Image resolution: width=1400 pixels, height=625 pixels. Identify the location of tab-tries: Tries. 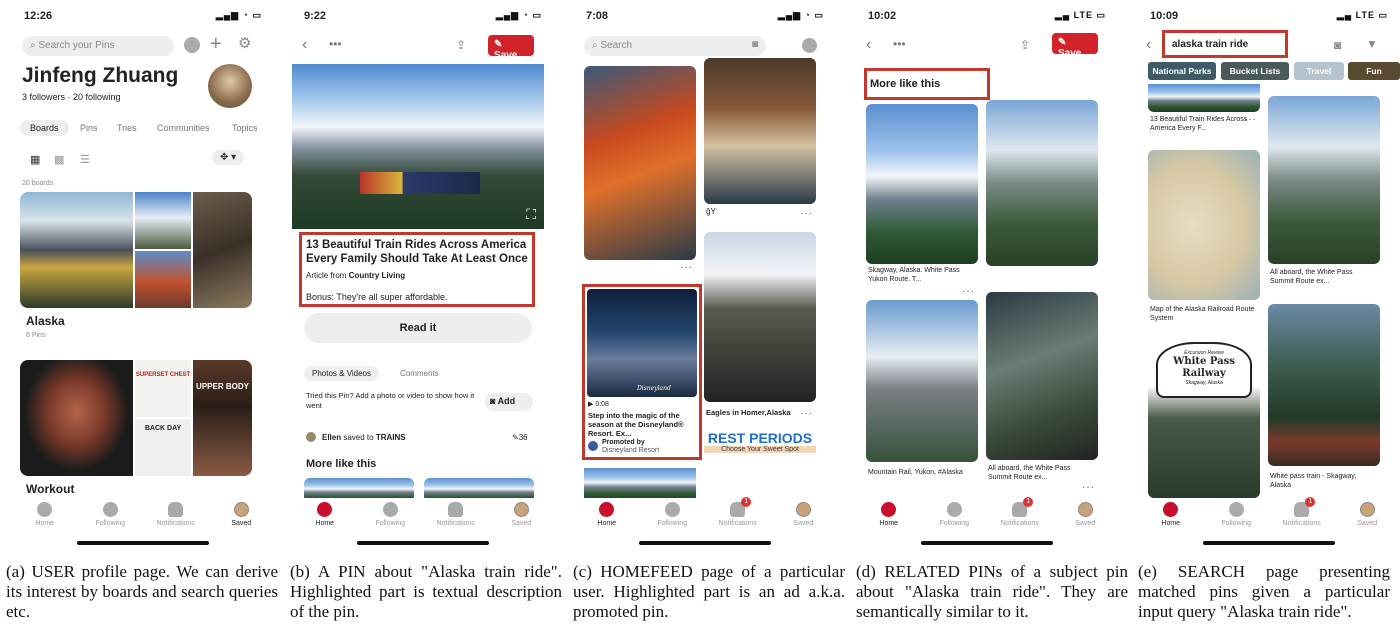
(127, 128).